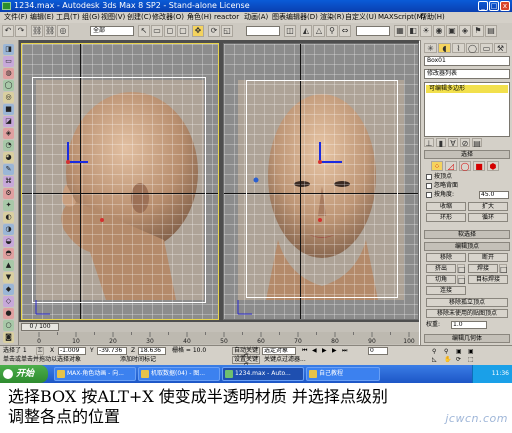 Image resolution: width=512 pixels, height=433 pixels. I want to click on align-button: △, so click(319, 31).